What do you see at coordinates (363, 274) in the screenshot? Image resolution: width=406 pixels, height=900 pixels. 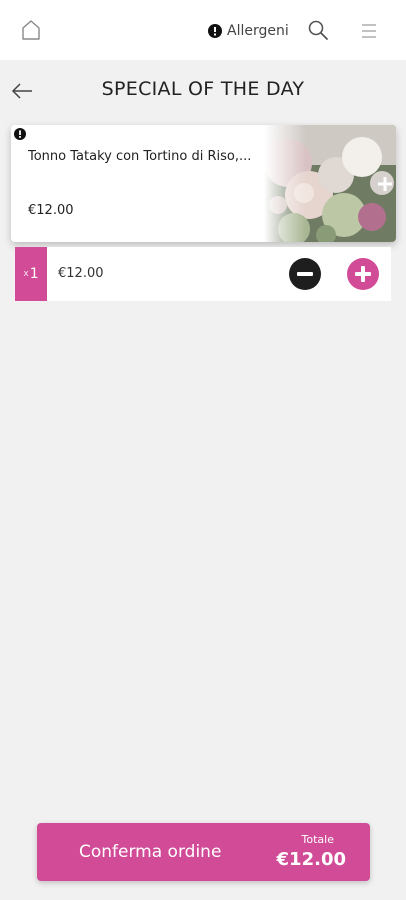 I see `increase-quantity-button` at bounding box center [363, 274].